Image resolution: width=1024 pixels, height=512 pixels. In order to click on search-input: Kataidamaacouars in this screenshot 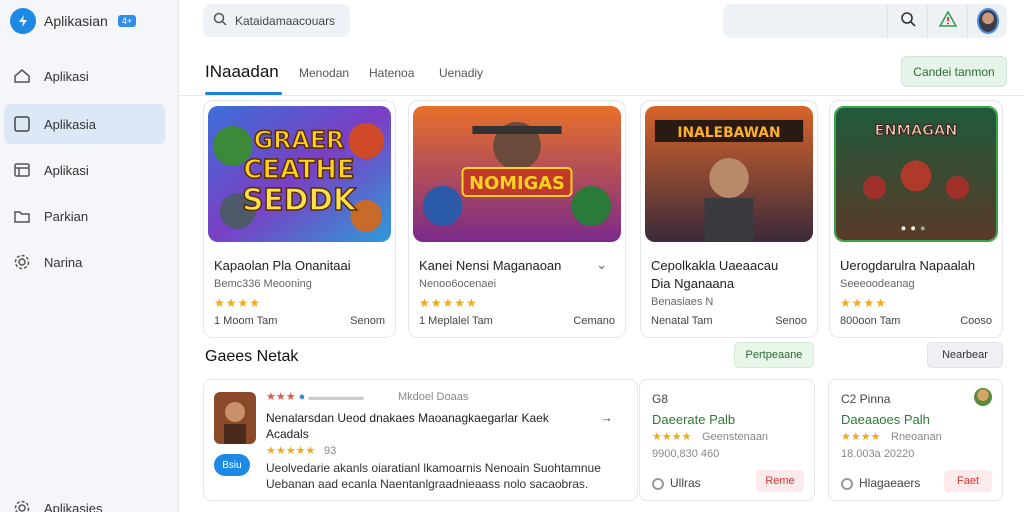, I will do `click(276, 20)`.